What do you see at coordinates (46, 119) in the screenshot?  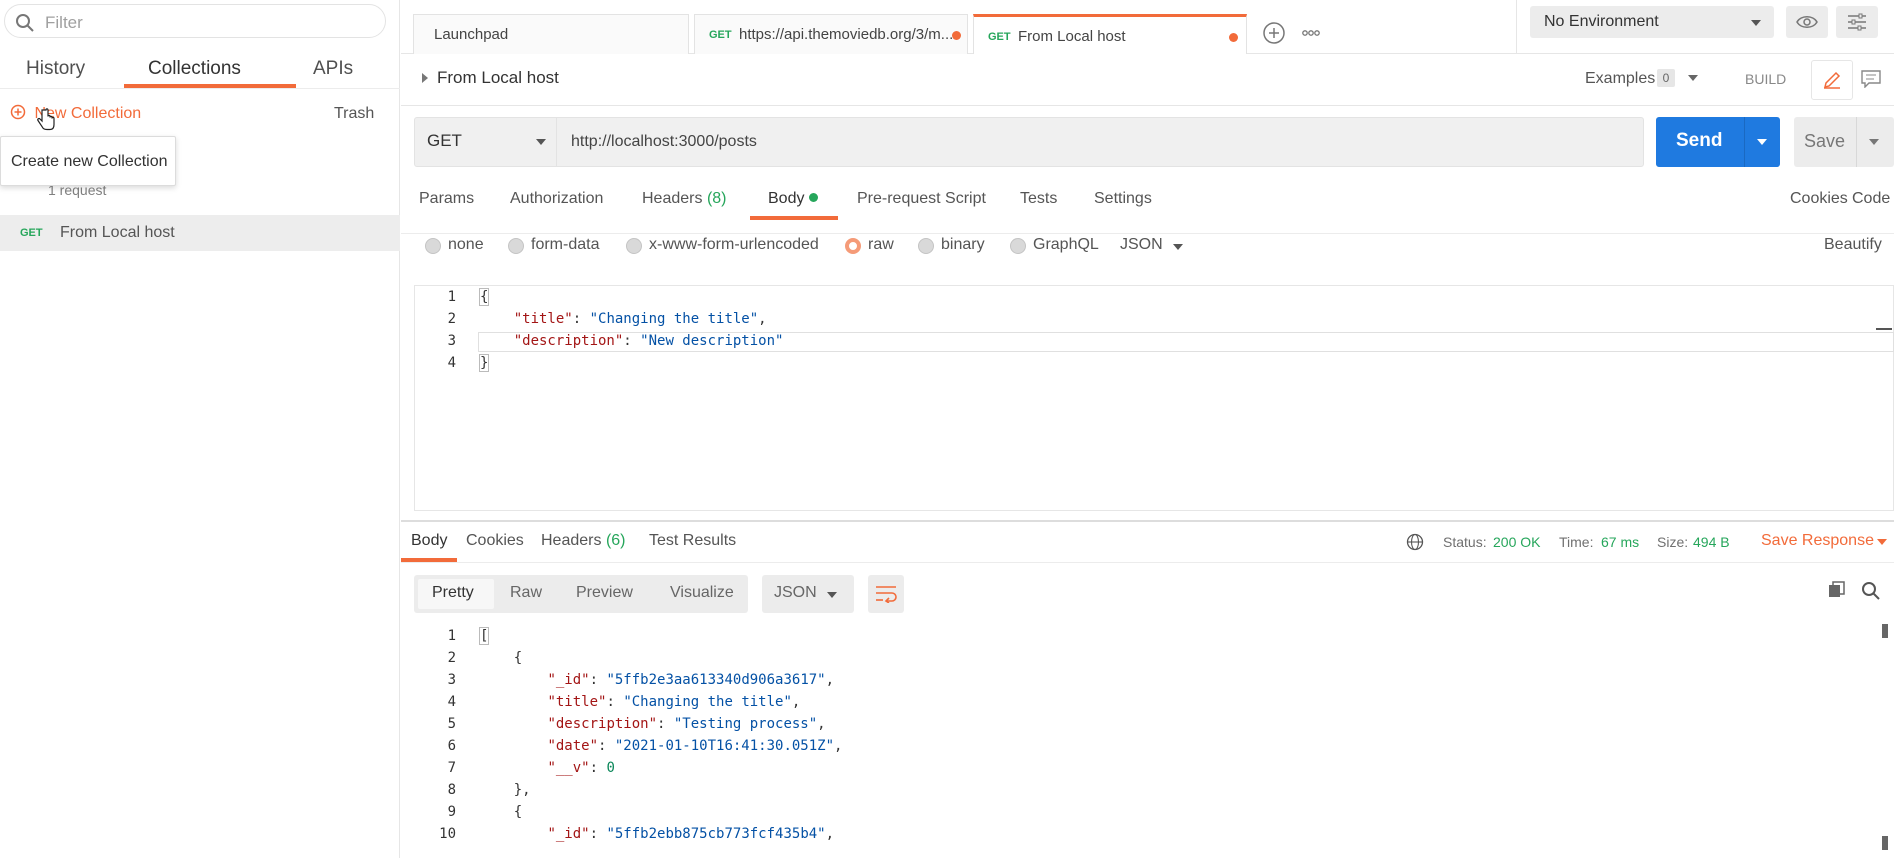 I see `hand-cursor-icon` at bounding box center [46, 119].